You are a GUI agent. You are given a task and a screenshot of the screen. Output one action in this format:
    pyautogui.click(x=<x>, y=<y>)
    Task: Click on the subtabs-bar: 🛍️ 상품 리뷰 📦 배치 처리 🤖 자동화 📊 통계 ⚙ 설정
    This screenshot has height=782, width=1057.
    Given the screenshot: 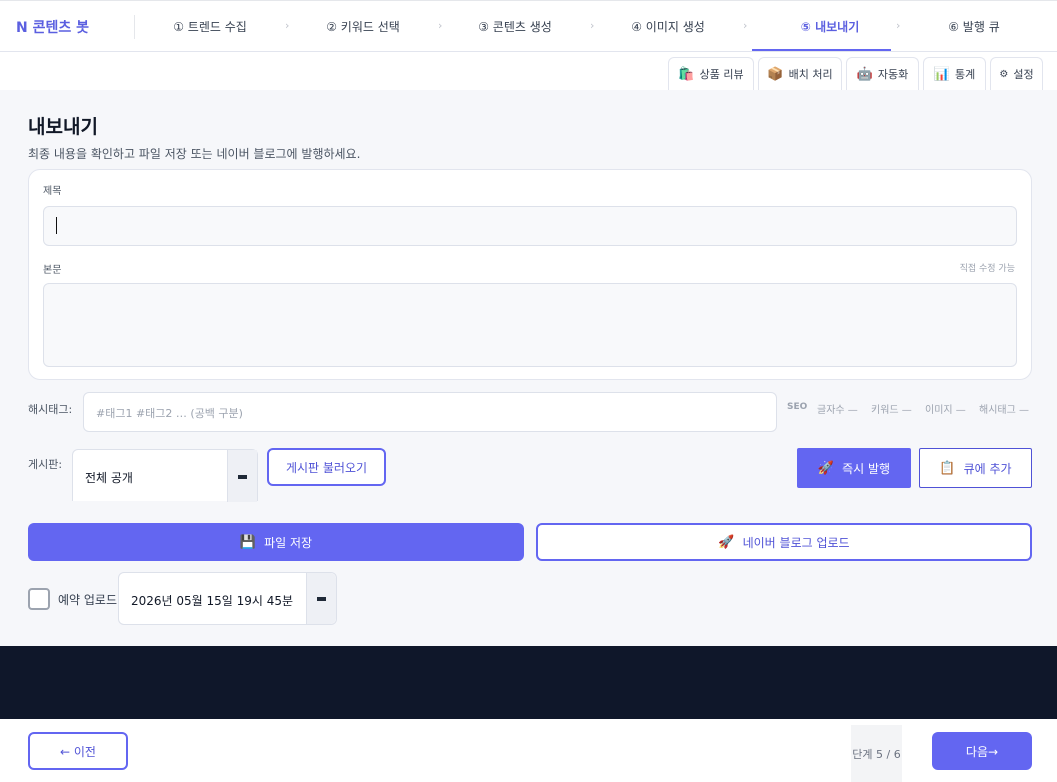 What is the action you would take?
    pyautogui.click(x=528, y=71)
    